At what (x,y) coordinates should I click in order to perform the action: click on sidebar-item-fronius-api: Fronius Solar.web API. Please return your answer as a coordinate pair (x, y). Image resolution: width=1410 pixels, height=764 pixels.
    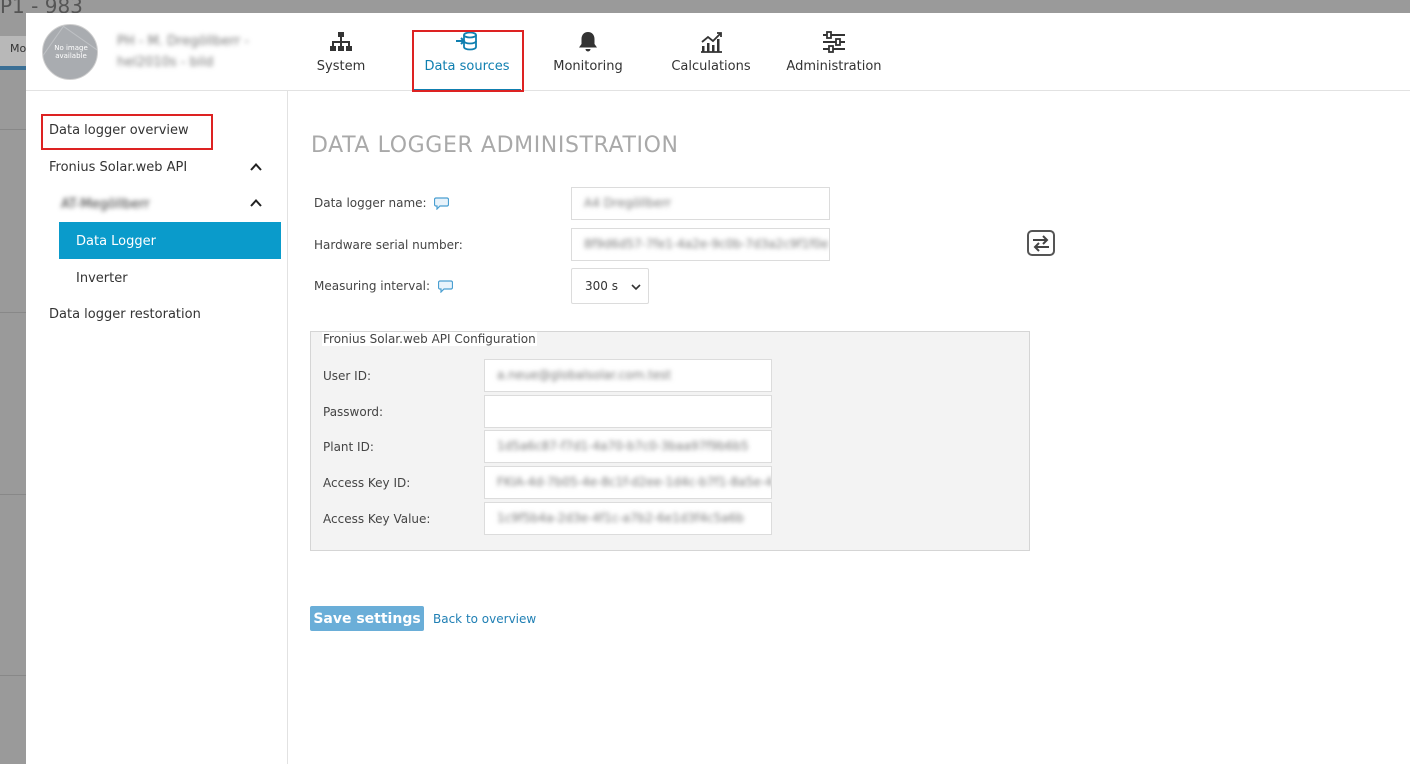
    Looking at the image, I should click on (118, 167).